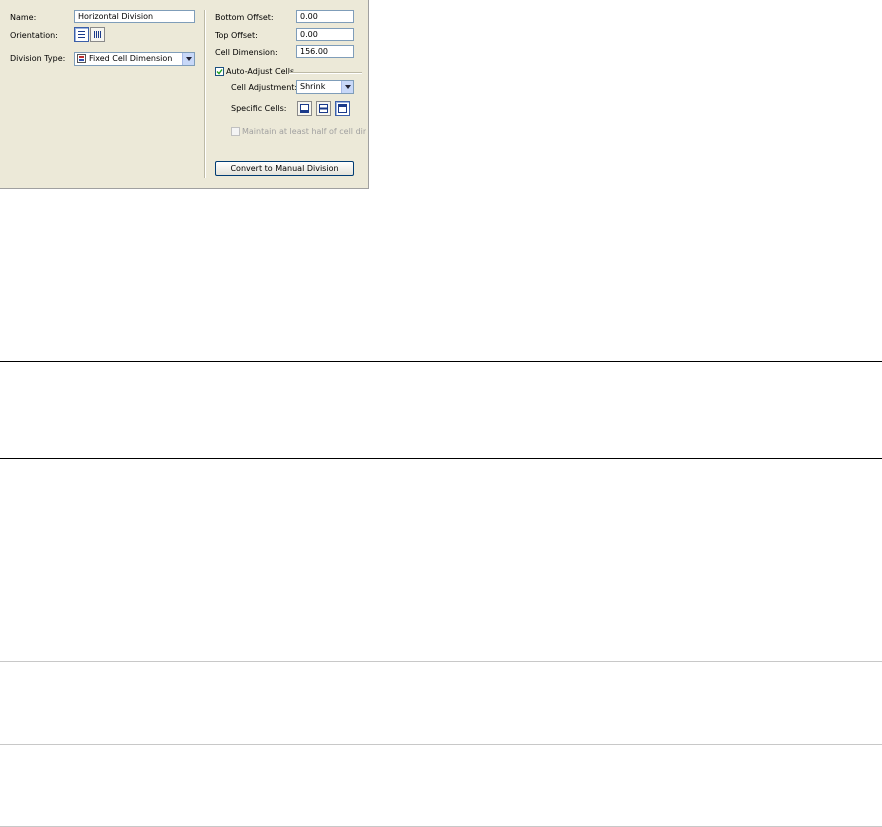  I want to click on specific-cells-top-button, so click(342, 108).